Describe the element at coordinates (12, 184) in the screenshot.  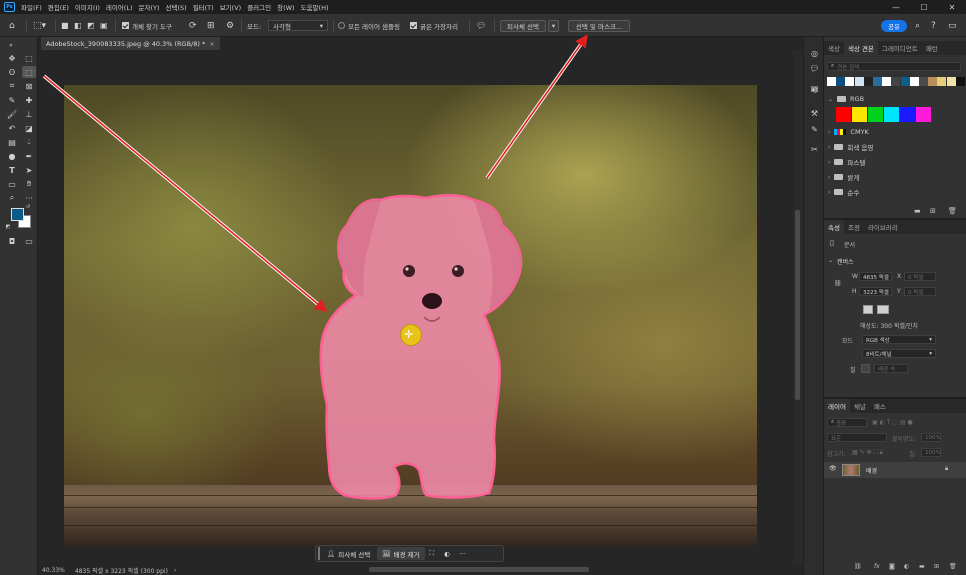
I see `shape-icon: ▭` at that location.